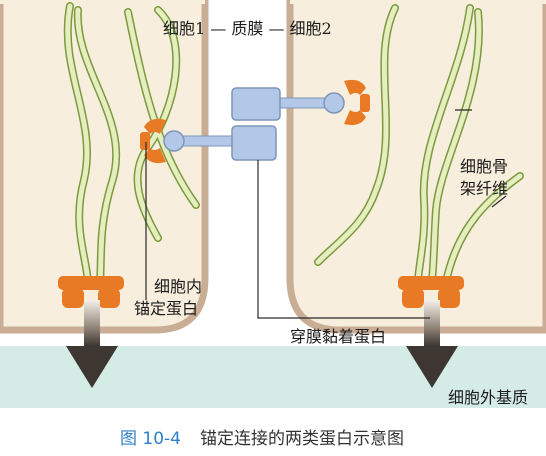 Image resolution: width=546 pixels, height=456 pixels. I want to click on extracellular-matrix-label: 细胞外基质, so click(488, 397).